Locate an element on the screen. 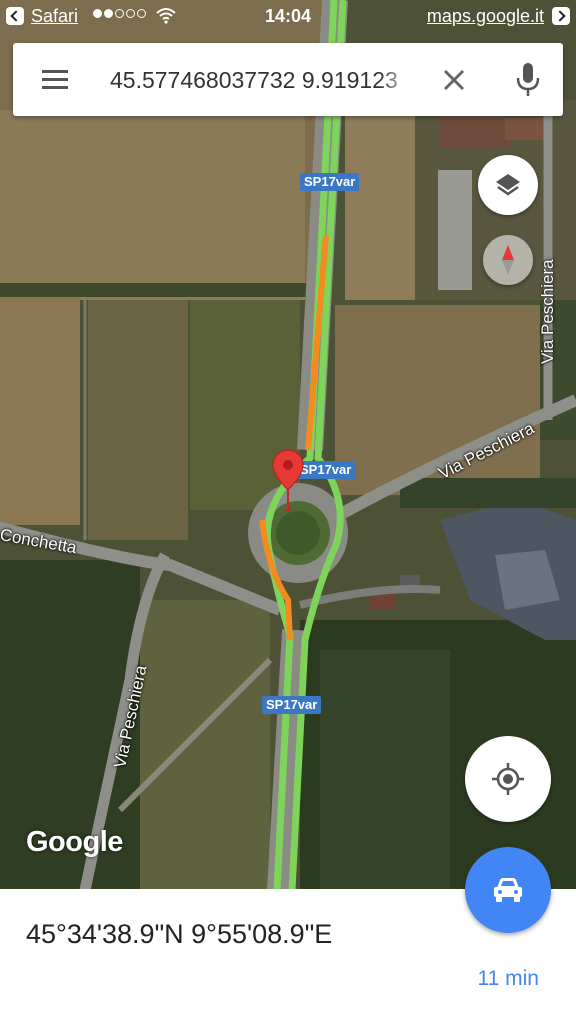 The height and width of the screenshot is (1024, 576). google-logo: Google is located at coordinates (74, 842).